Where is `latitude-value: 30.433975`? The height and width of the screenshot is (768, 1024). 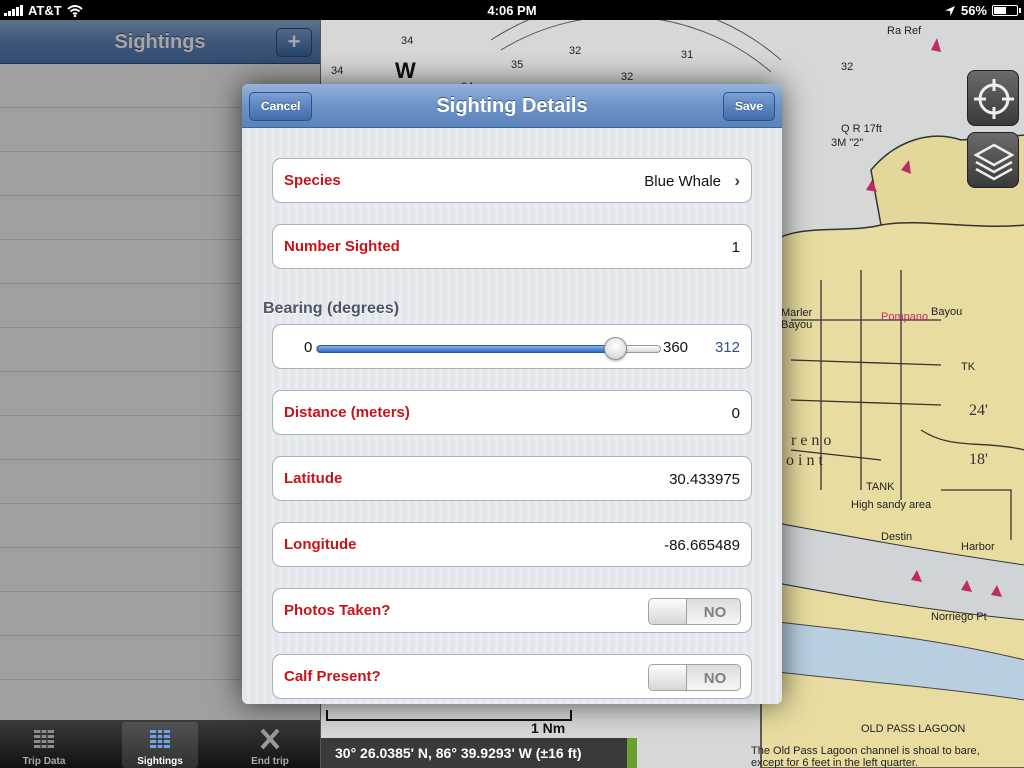 latitude-value: 30.433975 is located at coordinates (704, 479).